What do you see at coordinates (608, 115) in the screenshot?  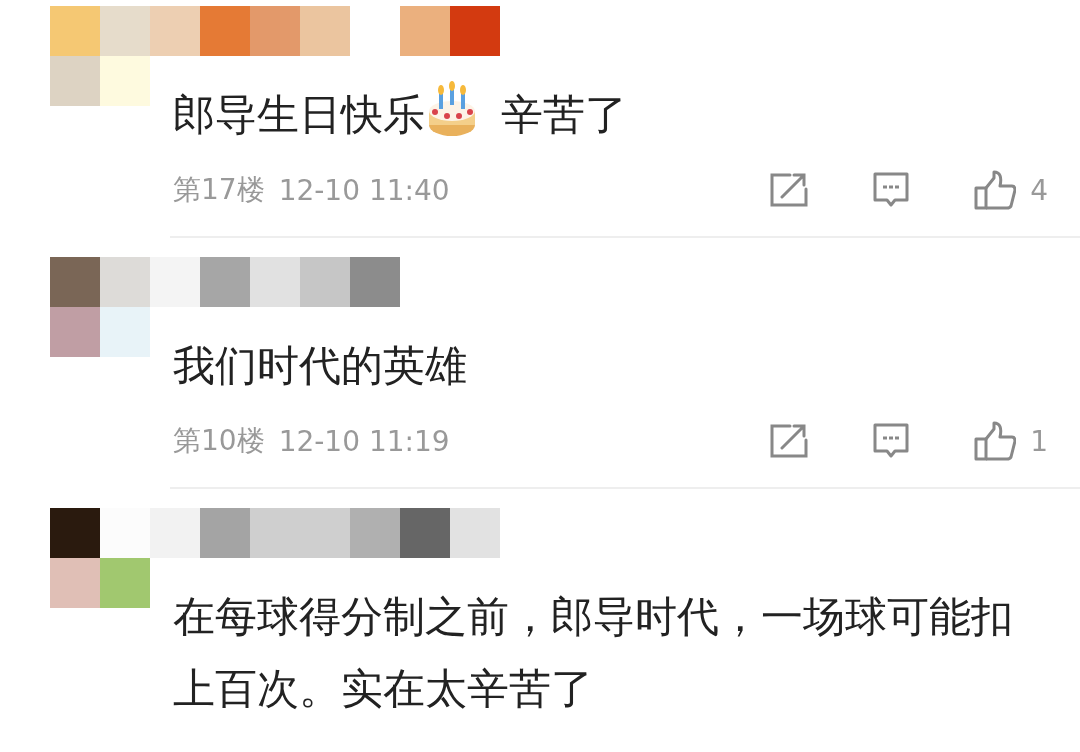 I see `comment-text: 郎导生日快乐 辛苦了` at bounding box center [608, 115].